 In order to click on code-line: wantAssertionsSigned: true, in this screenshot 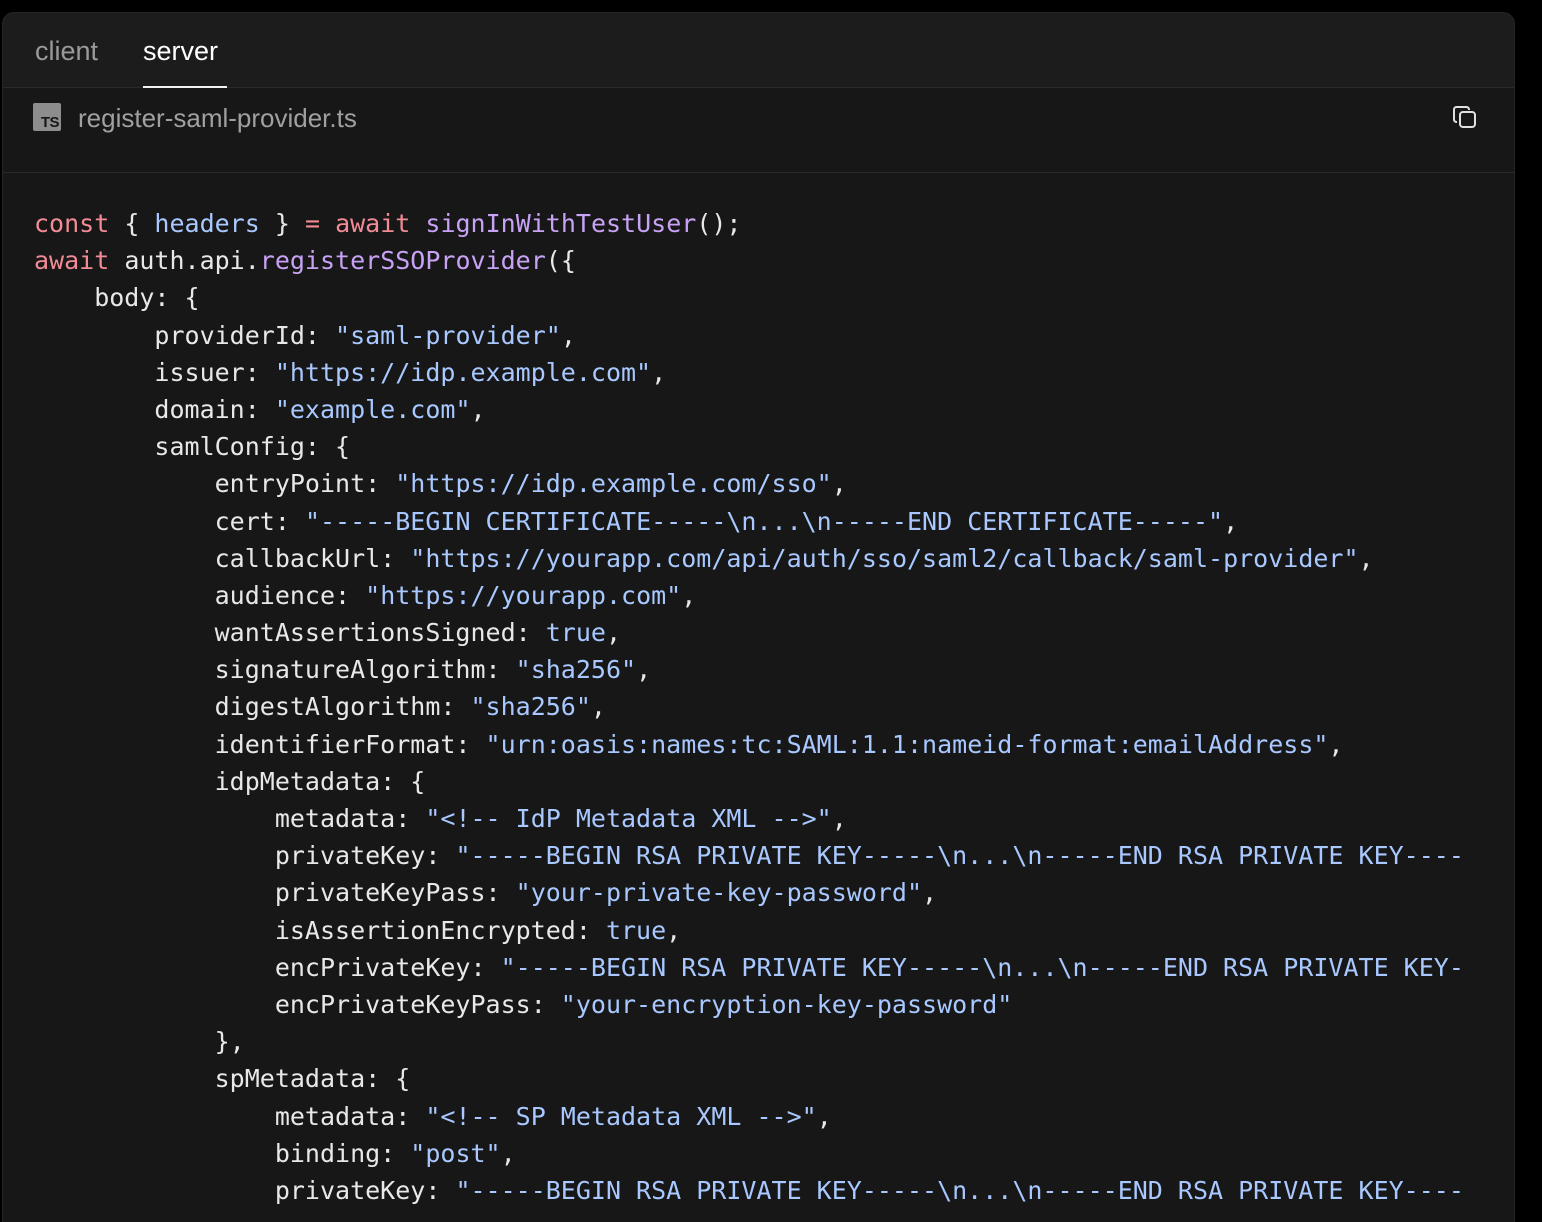, I will do `click(749, 632)`.